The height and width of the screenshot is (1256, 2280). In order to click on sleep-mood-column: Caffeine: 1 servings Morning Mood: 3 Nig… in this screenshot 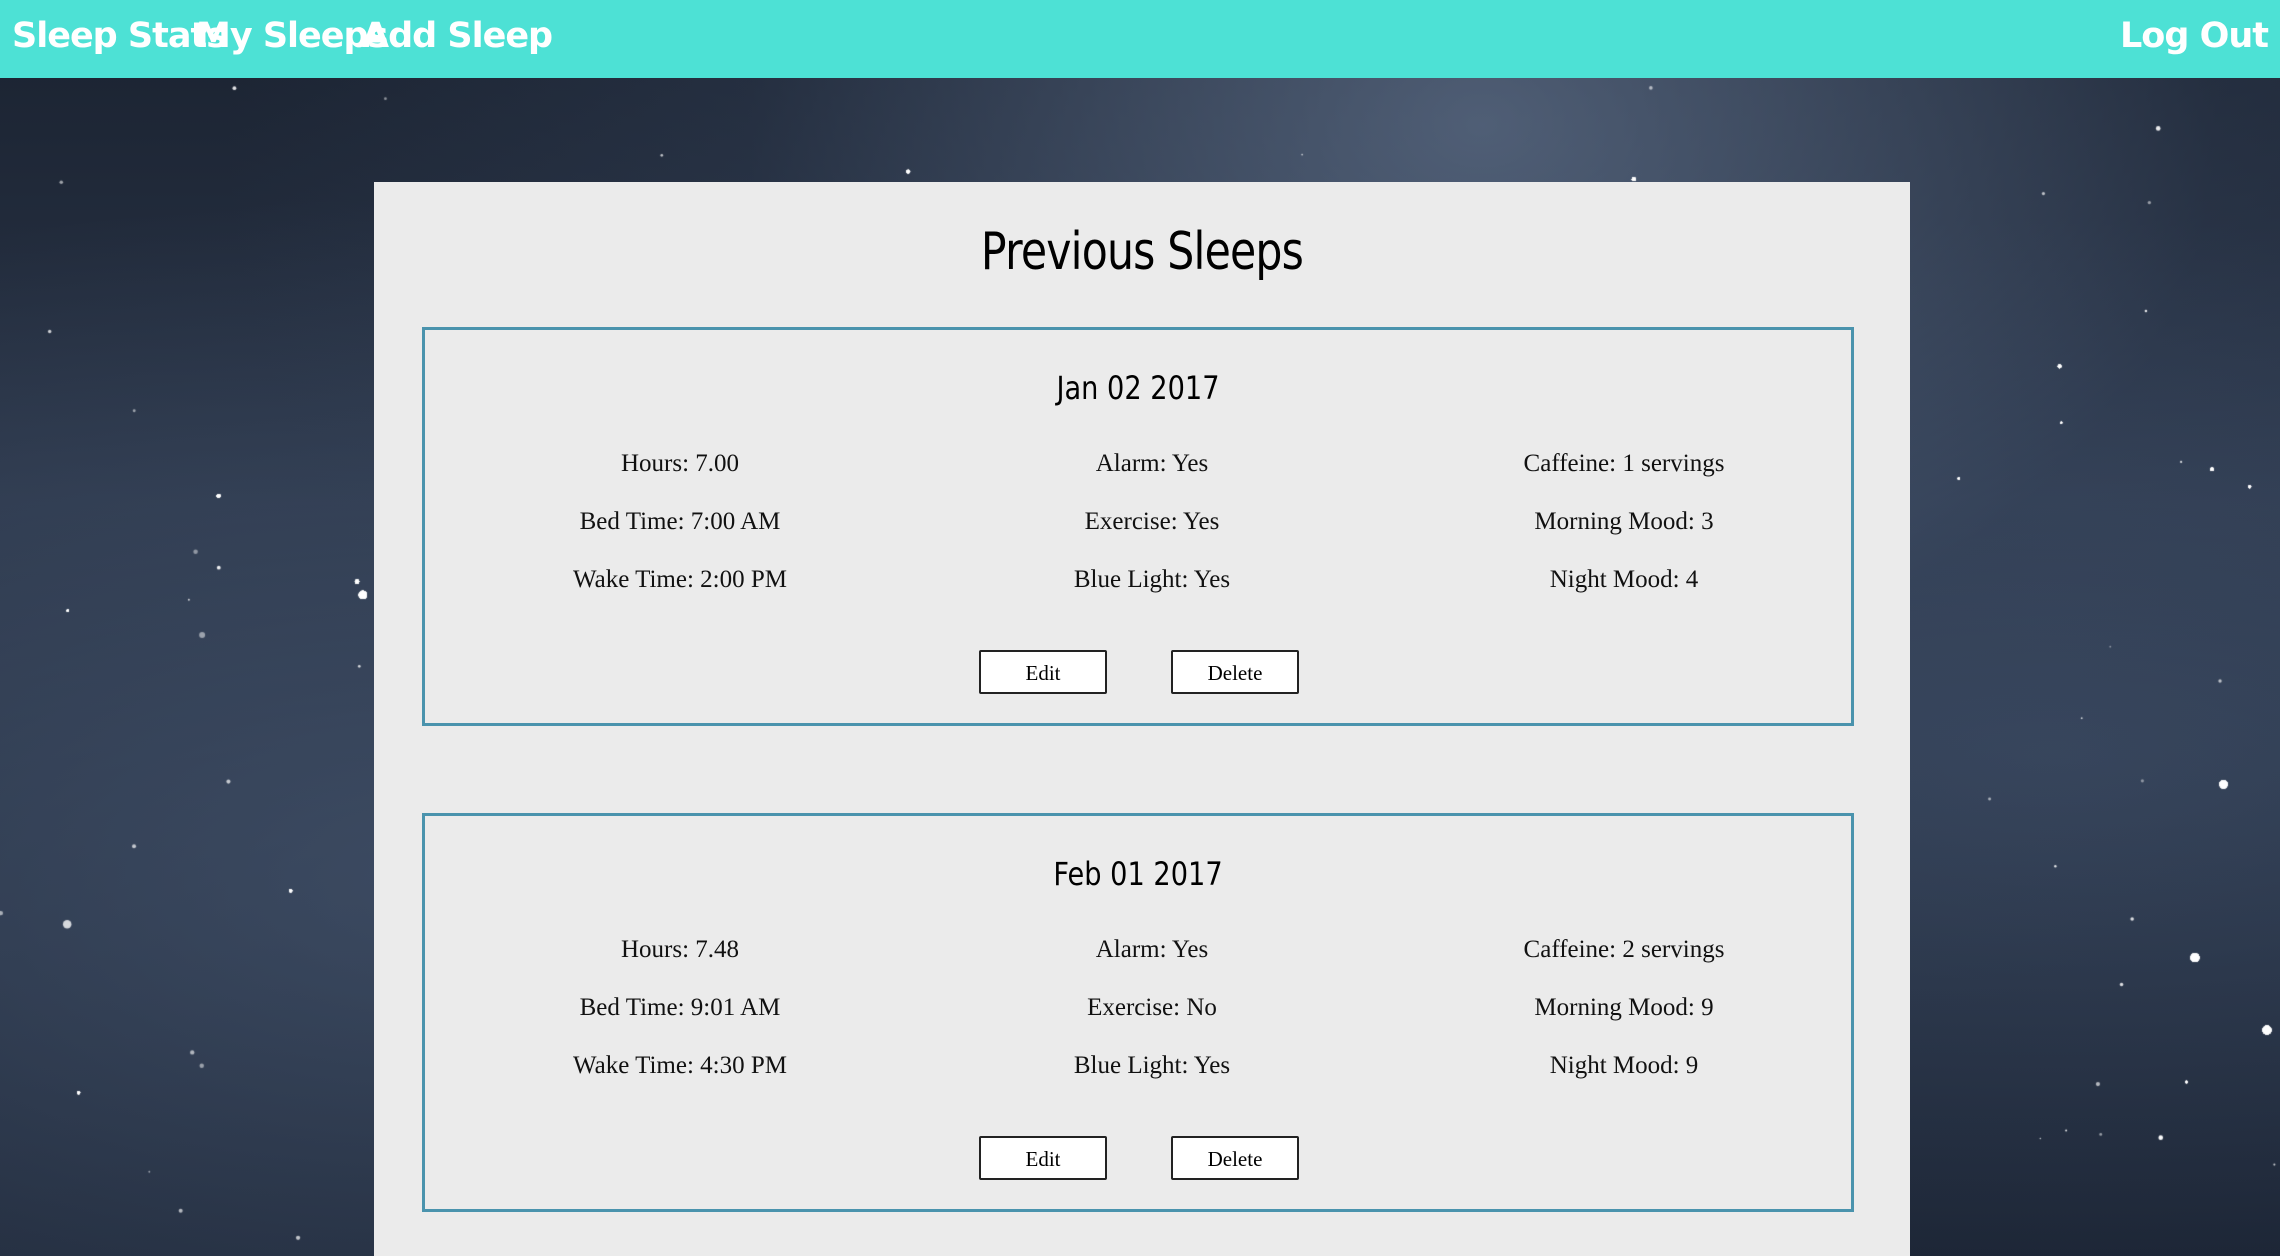, I will do `click(1624, 535)`.